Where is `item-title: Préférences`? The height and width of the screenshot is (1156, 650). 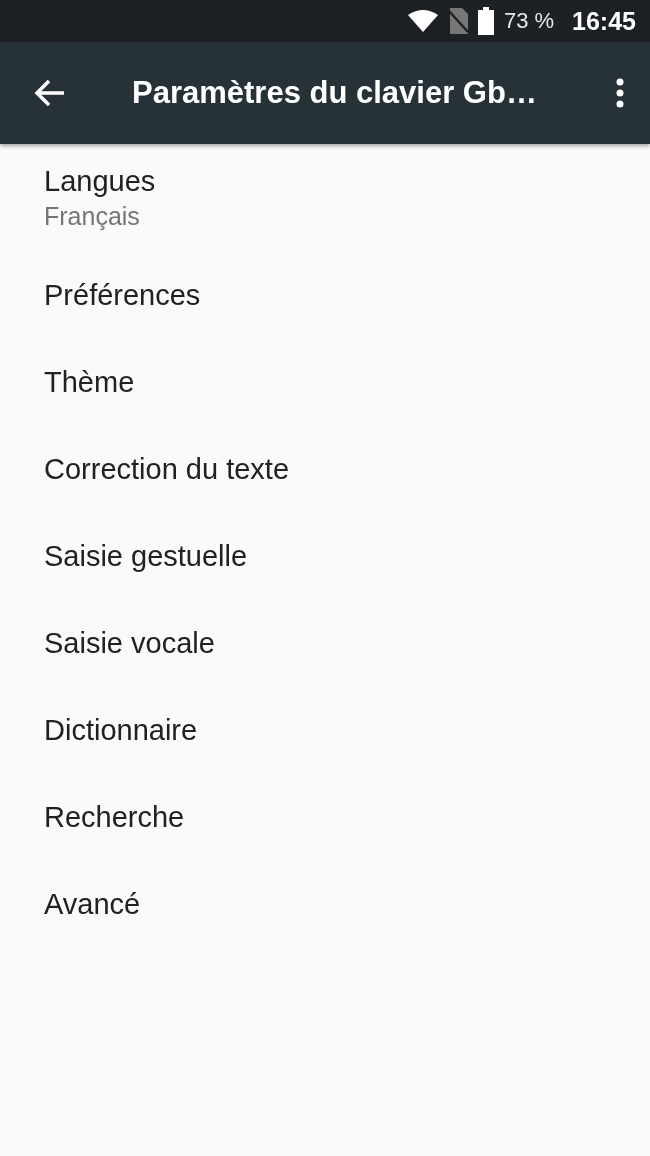
item-title: Préférences is located at coordinates (123, 295).